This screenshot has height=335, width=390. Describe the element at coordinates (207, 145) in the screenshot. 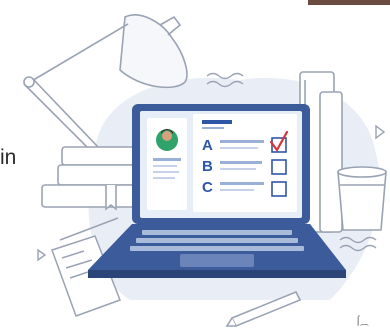

I see `option-letter: A` at that location.